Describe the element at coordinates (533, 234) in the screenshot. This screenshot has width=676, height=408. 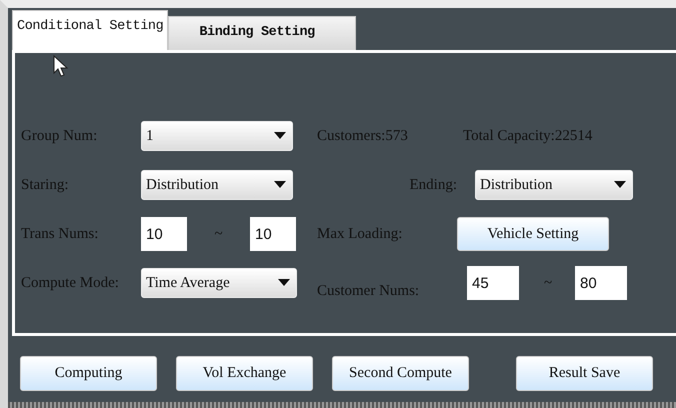
I see `vehicle-setting-button: Vehicle Setting` at that location.